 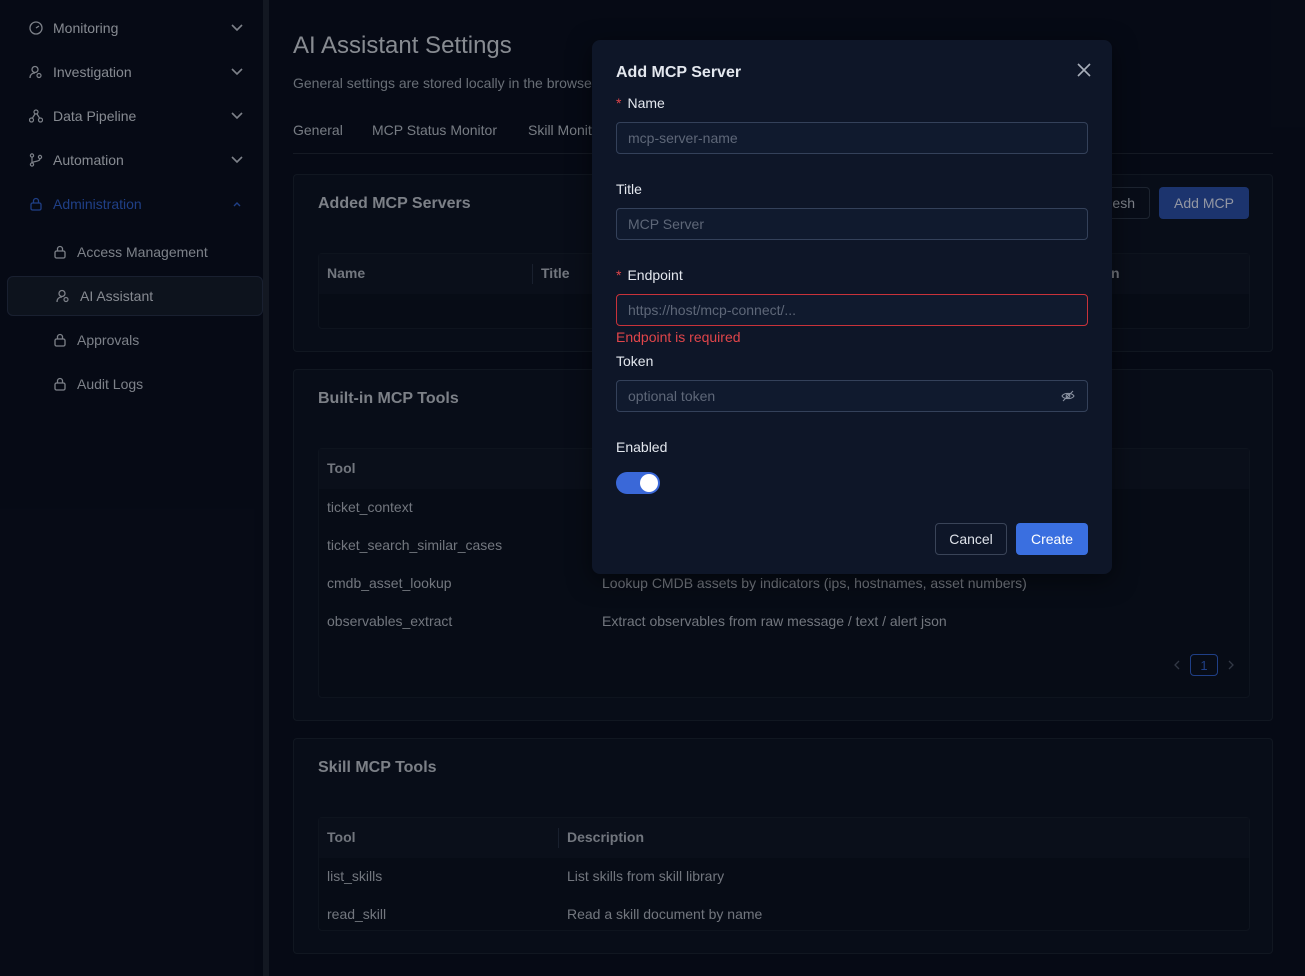 I want to click on create-button: Create, so click(x=1052, y=539).